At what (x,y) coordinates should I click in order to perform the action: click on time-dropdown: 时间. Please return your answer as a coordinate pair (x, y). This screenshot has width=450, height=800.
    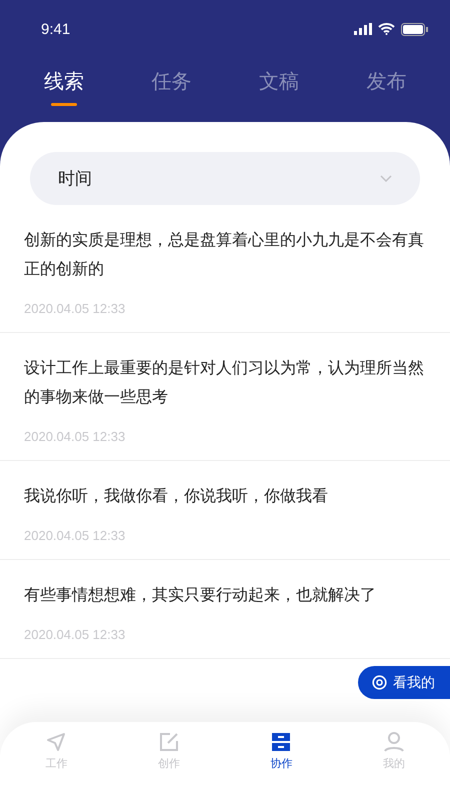
    Looking at the image, I should click on (225, 178).